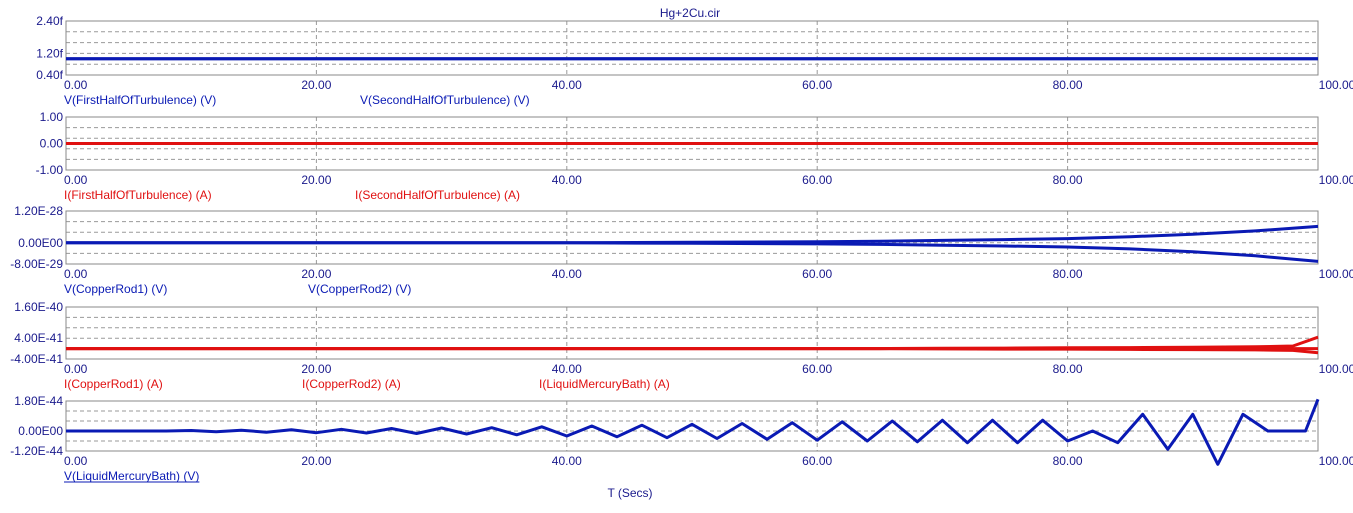 This screenshot has height=513, width=1353. What do you see at coordinates (36, 451) in the screenshot?
I see `y-tick-label: -1.20E-44` at bounding box center [36, 451].